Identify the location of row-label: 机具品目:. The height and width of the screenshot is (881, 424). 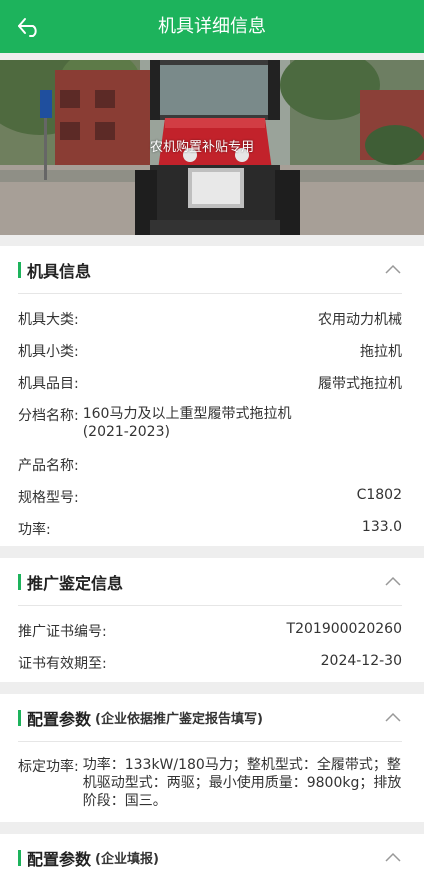
(48, 384).